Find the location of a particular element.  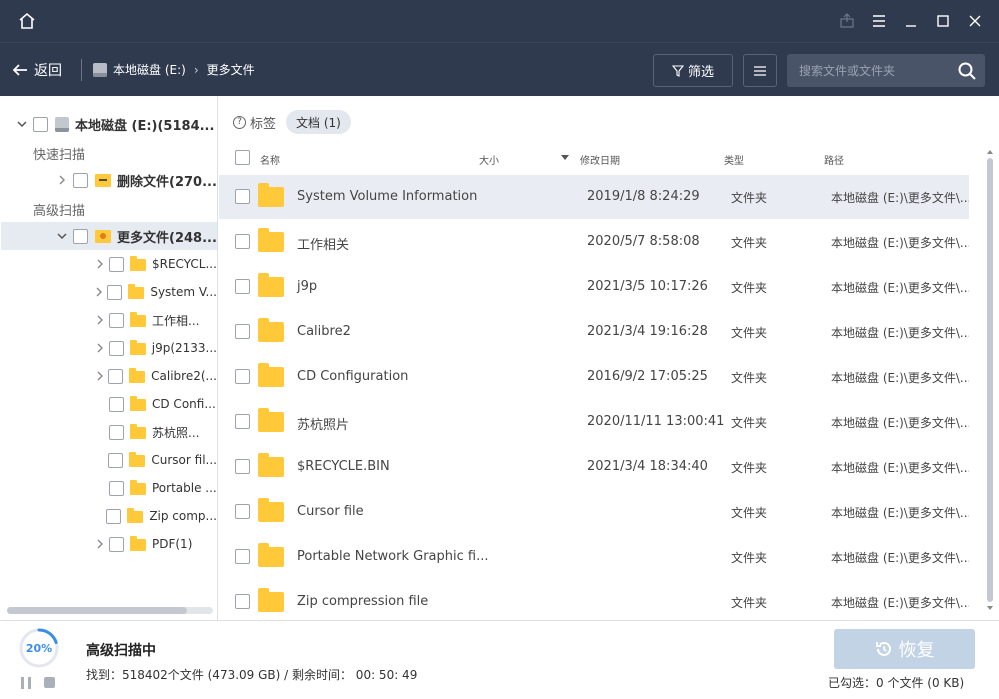

sort-down-icon is located at coordinates (565, 157).